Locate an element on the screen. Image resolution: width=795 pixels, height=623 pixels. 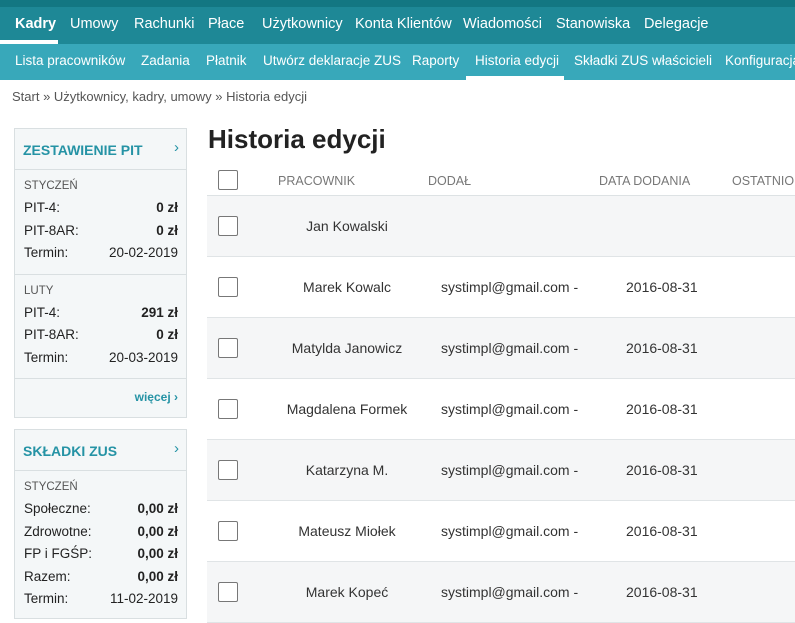
employee-name: Magdalena Formek is located at coordinates (347, 409).